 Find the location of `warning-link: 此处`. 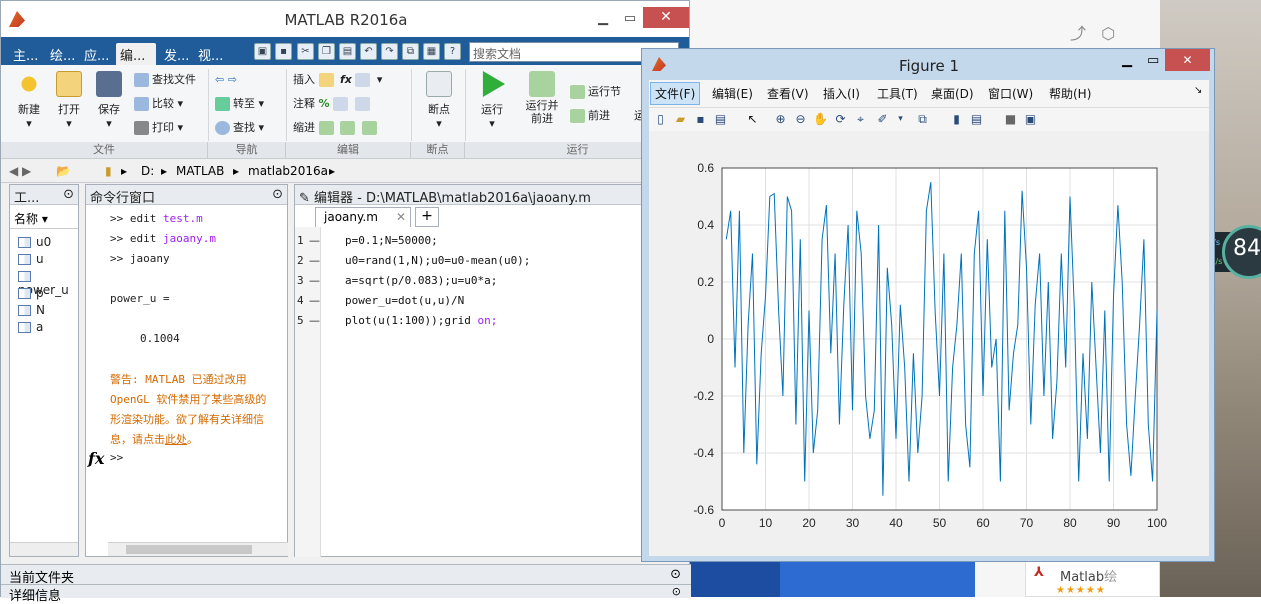

warning-link: 此处 is located at coordinates (176, 439).